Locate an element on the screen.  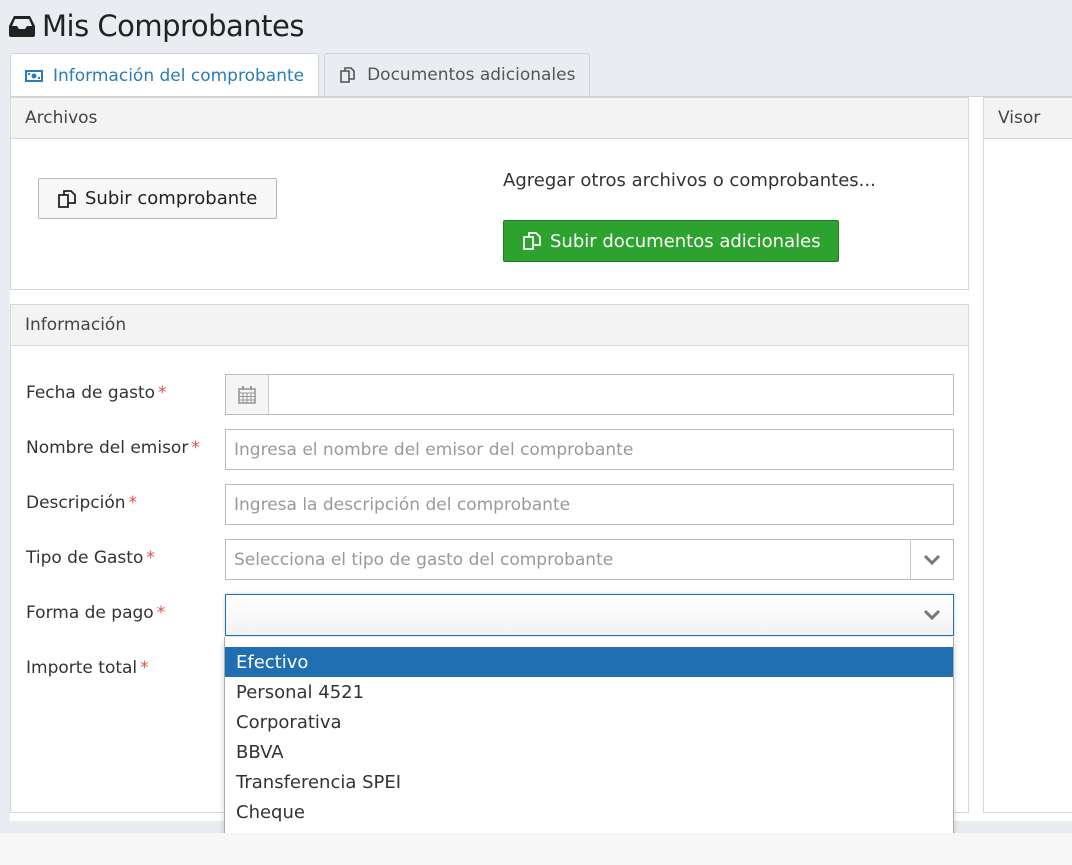
page-header: Mis Comprobantes is located at coordinates (536, 26).